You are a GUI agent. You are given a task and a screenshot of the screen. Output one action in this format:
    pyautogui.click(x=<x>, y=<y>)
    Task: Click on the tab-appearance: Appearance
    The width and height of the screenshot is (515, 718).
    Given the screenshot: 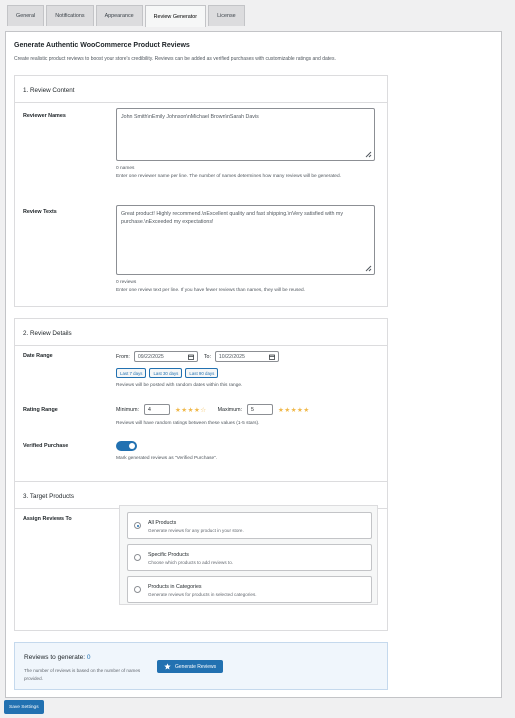 What is the action you would take?
    pyautogui.click(x=119, y=15)
    